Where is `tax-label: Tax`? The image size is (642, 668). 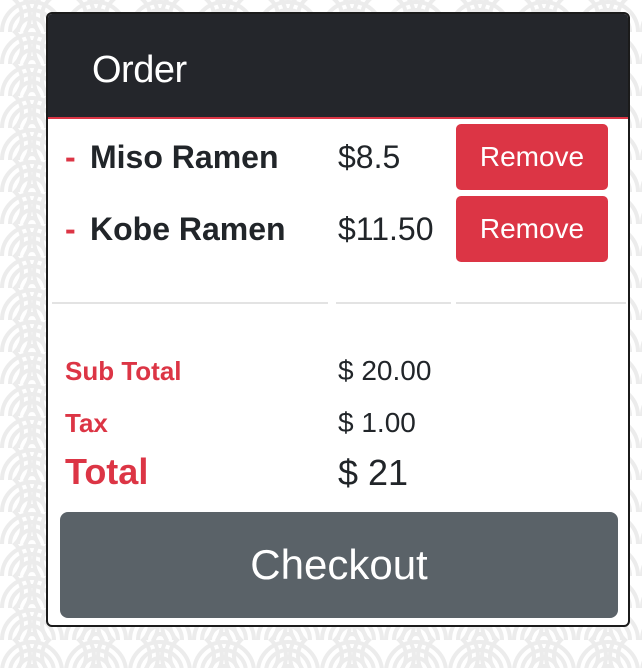 tax-label: Tax is located at coordinates (86, 423).